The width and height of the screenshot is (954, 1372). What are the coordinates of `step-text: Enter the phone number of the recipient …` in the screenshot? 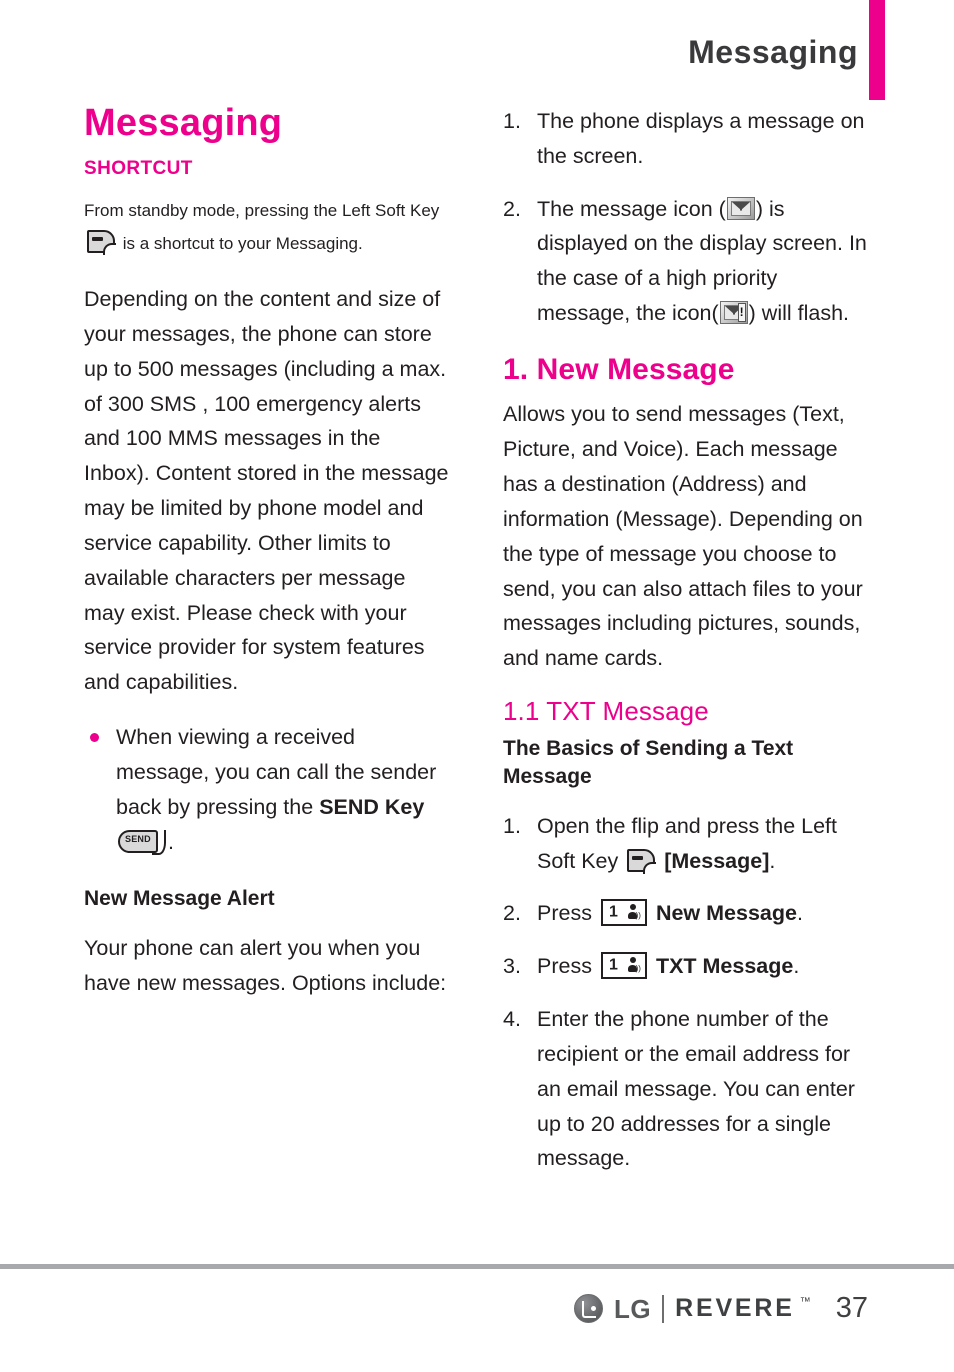 It's located at (696, 1089).